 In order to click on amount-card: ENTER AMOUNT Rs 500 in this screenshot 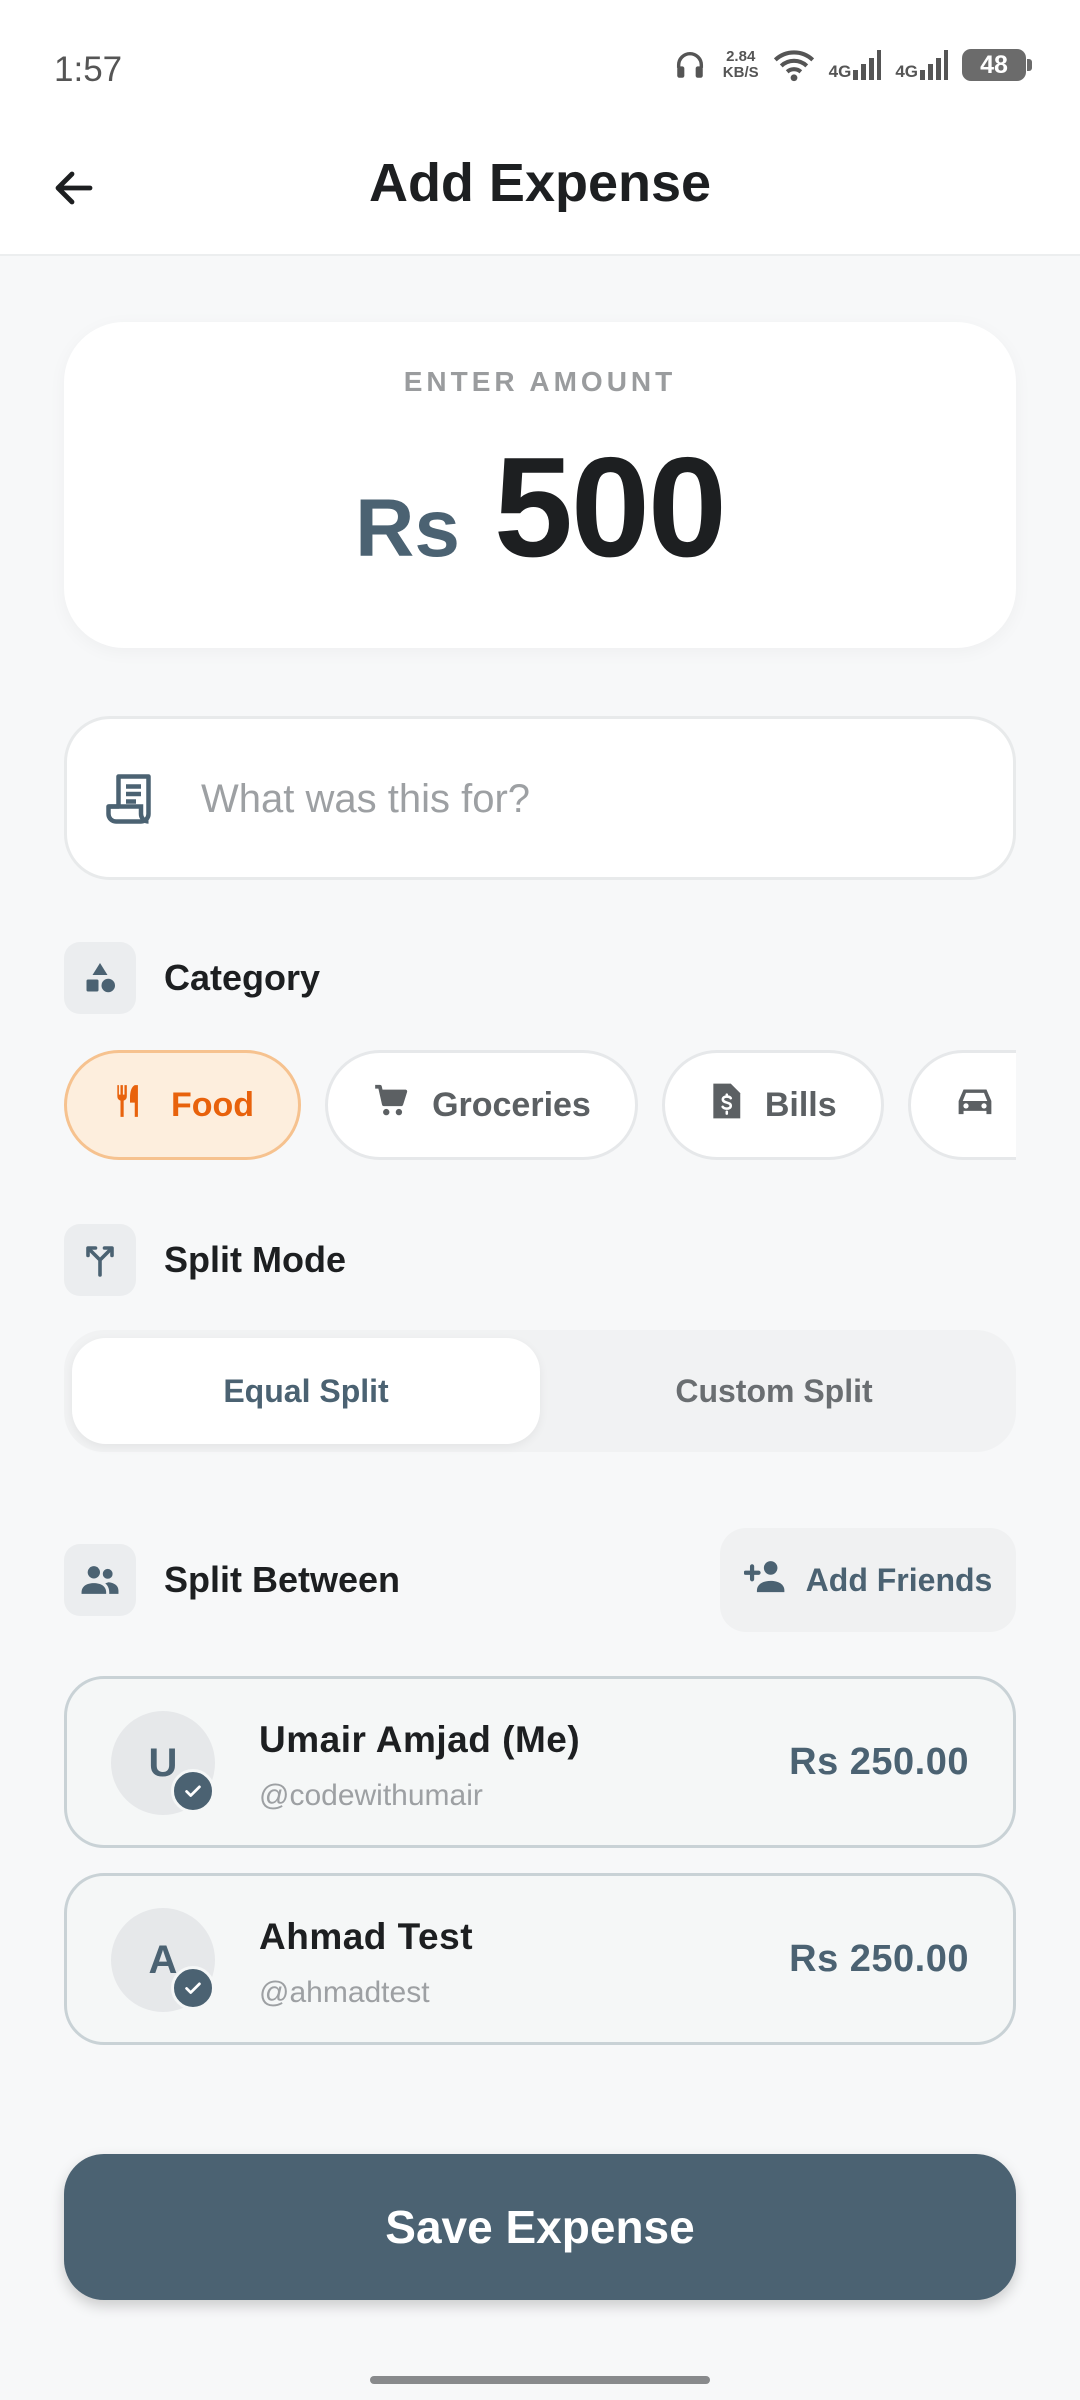, I will do `click(540, 485)`.